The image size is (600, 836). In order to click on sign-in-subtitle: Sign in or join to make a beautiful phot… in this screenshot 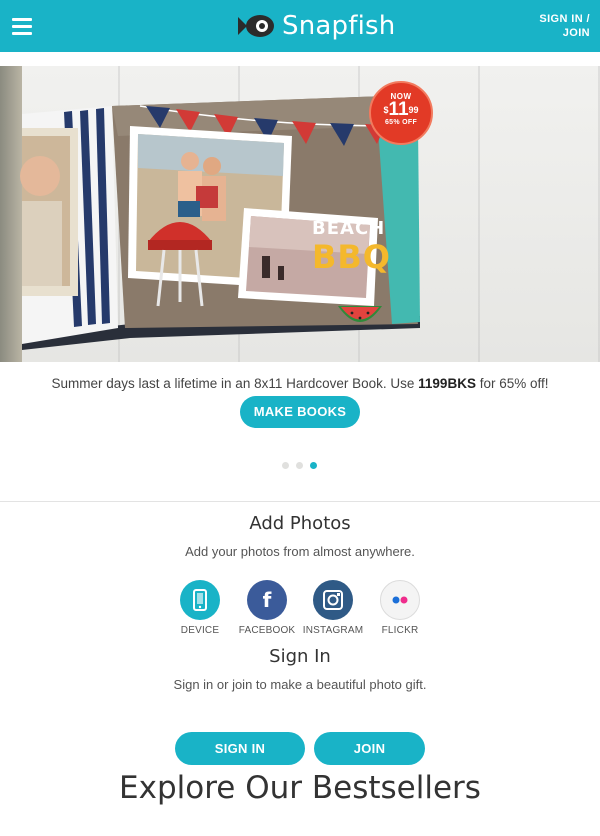, I will do `click(300, 684)`.